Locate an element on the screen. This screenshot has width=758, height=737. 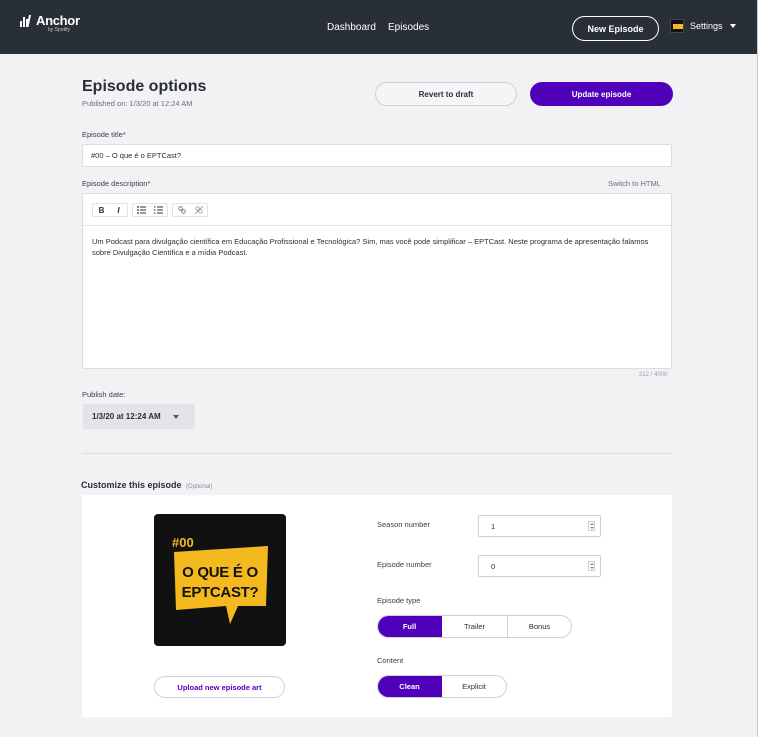
content-explicit: Explicit is located at coordinates (474, 686).